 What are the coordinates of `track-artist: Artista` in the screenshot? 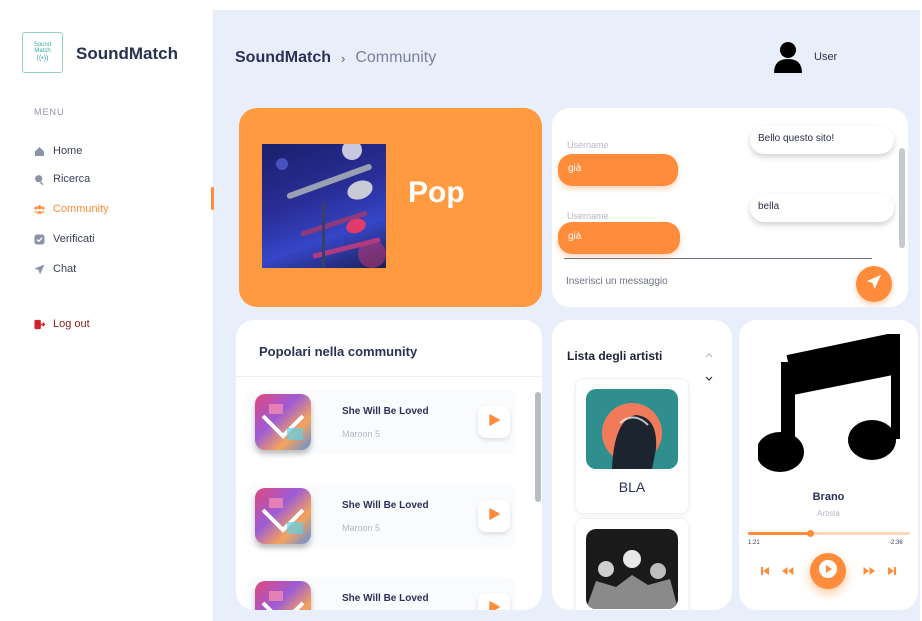 It's located at (828, 513).